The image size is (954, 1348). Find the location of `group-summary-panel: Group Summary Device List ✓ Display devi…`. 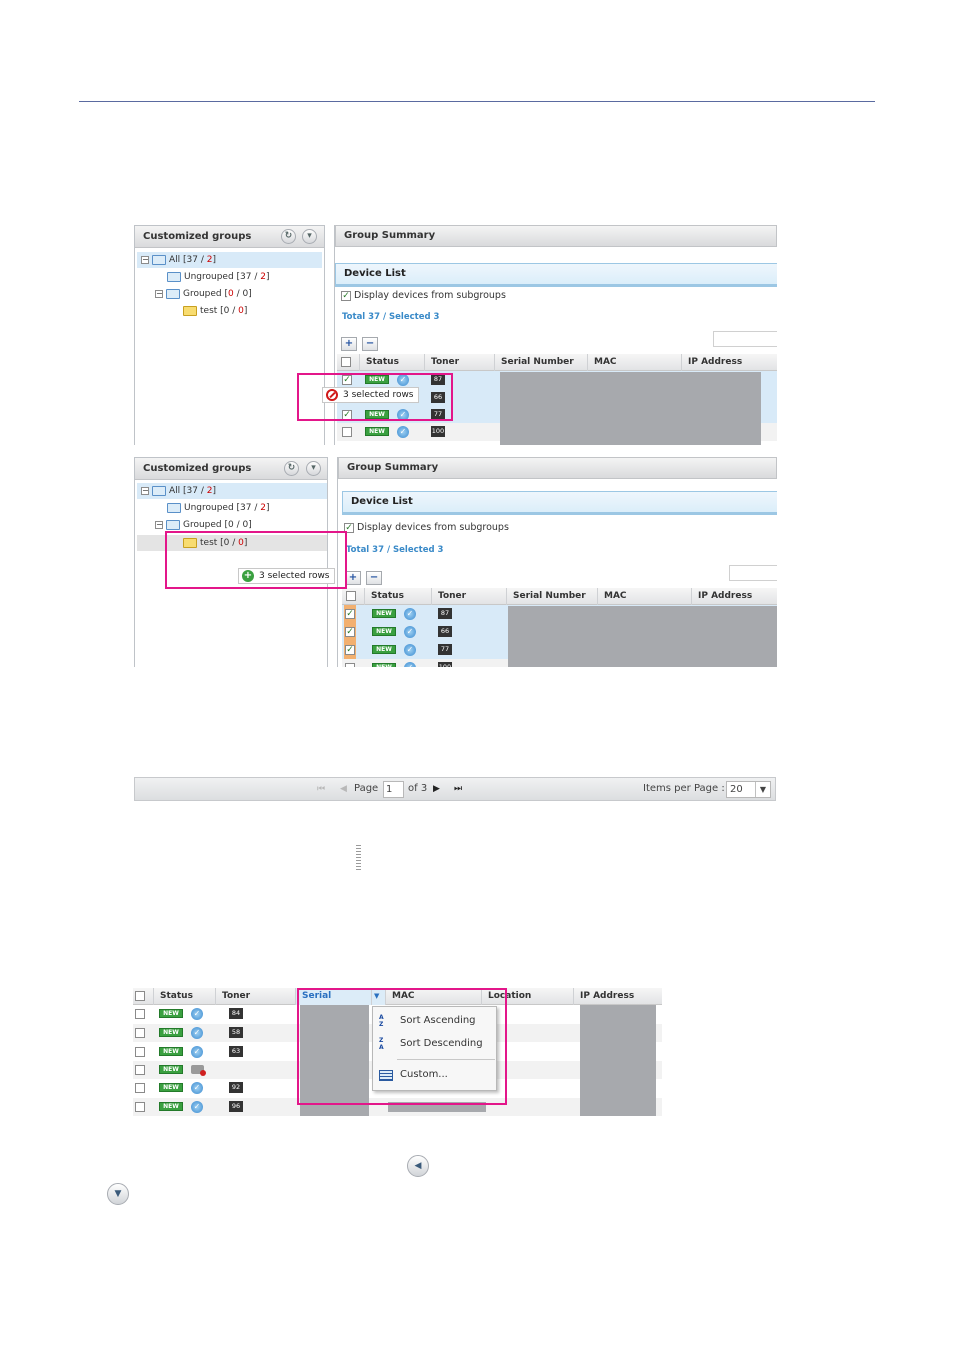

group-summary-panel: Group Summary Device List ✓ Display devi… is located at coordinates (557, 562).